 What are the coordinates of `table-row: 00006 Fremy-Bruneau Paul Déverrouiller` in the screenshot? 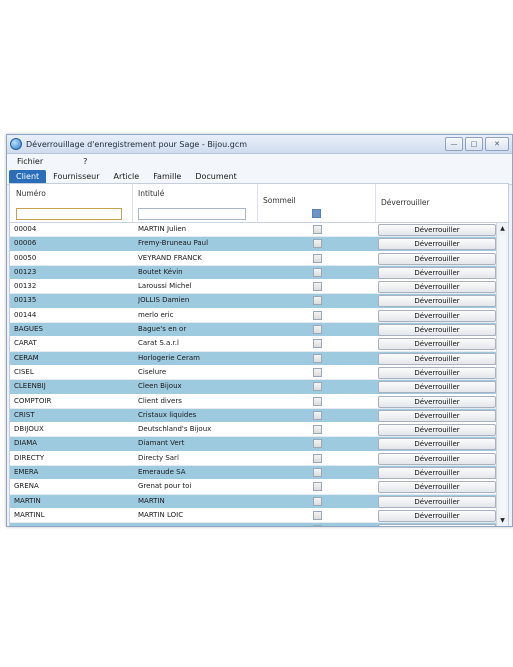 It's located at (253, 244).